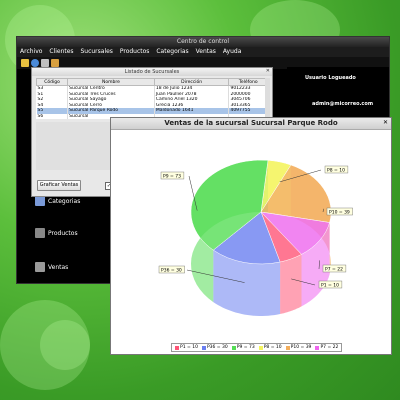  Describe the element at coordinates (61, 51) in the screenshot. I see `menu-clientes: Clientes` at that location.